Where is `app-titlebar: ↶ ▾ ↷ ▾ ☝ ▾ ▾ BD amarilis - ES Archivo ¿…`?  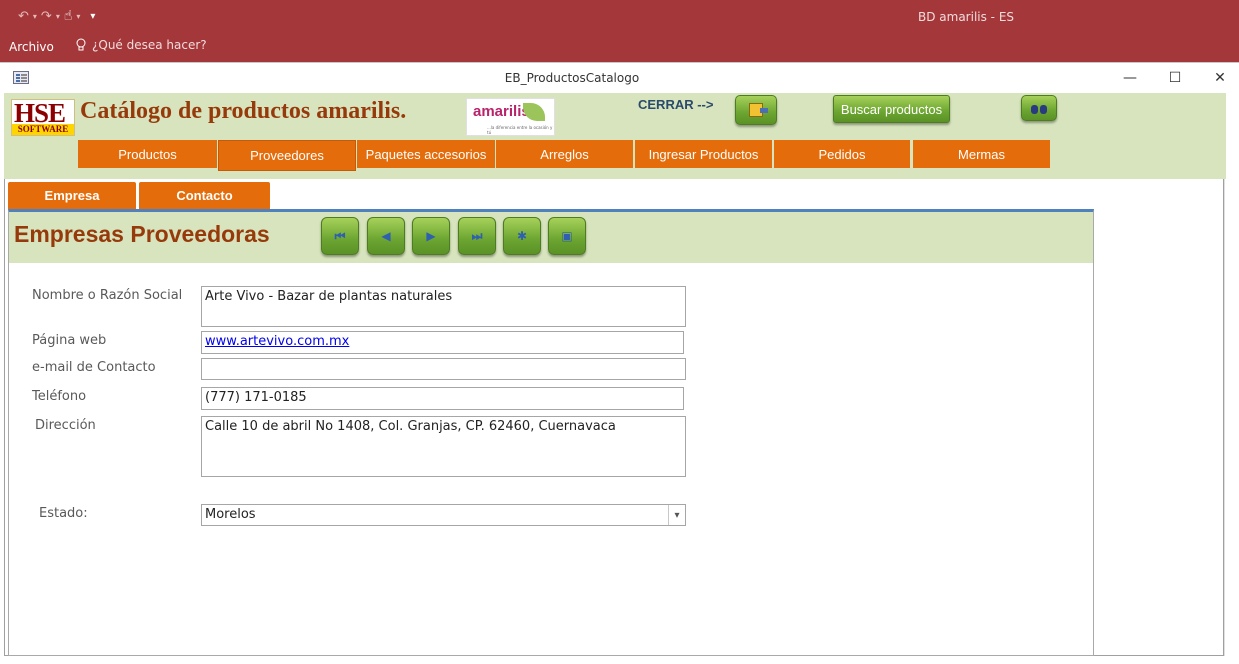 app-titlebar: ↶ ▾ ↷ ▾ ☝ ▾ ▾ BD amarilis - ES Archivo ¿… is located at coordinates (619, 31).